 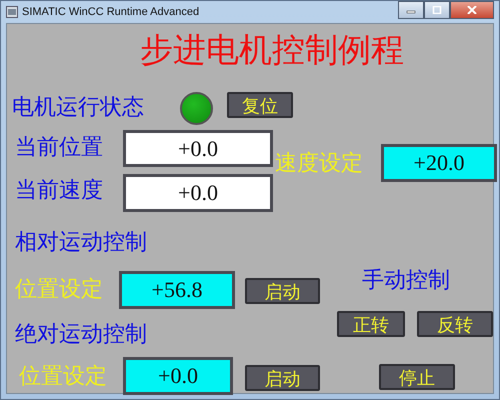 What do you see at coordinates (12, 12) in the screenshot?
I see `app-icon` at bounding box center [12, 12].